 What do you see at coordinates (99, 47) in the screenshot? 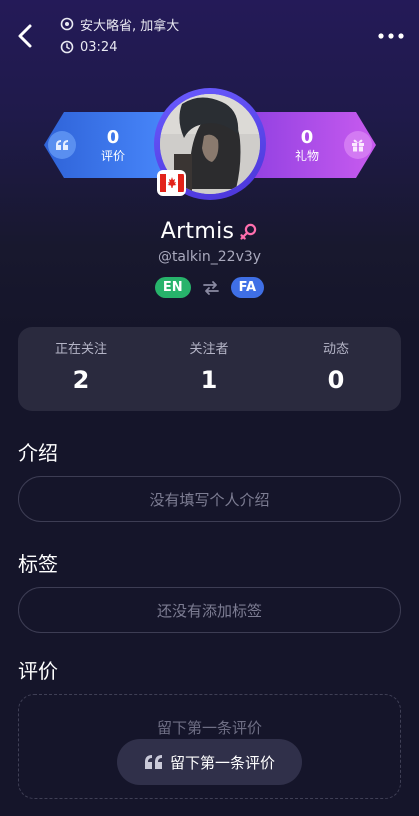
I see `local-time-text: 03:24` at bounding box center [99, 47].